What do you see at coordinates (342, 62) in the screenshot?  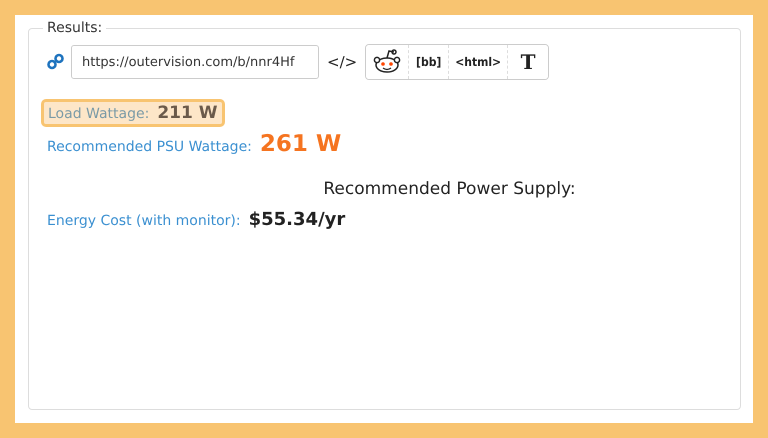 I see `embed-button: </>` at bounding box center [342, 62].